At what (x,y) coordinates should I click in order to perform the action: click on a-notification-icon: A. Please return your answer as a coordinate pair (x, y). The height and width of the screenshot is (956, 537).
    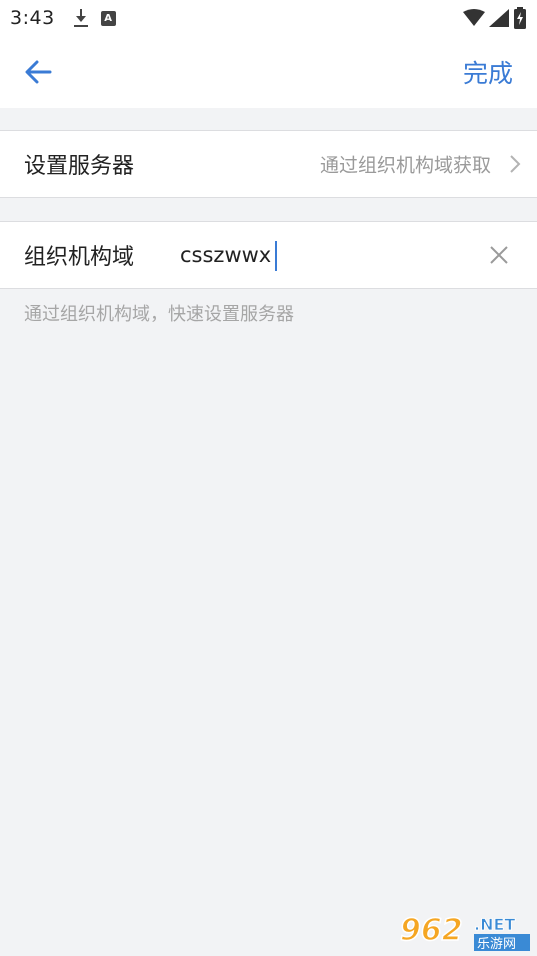
    Looking at the image, I should click on (108, 18).